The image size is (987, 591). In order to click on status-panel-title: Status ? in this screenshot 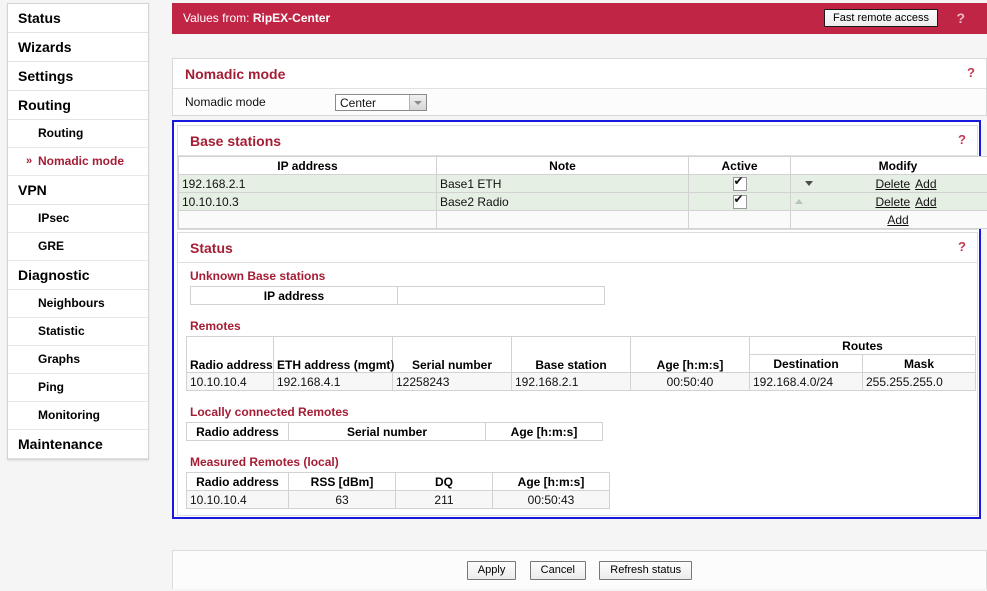, I will do `click(577, 248)`.